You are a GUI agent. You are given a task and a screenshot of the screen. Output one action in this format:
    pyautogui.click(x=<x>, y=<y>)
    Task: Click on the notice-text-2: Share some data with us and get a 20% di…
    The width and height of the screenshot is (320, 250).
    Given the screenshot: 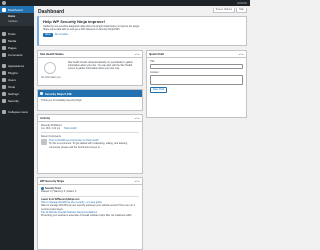 What is the action you would take?
    pyautogui.click(x=82, y=30)
    